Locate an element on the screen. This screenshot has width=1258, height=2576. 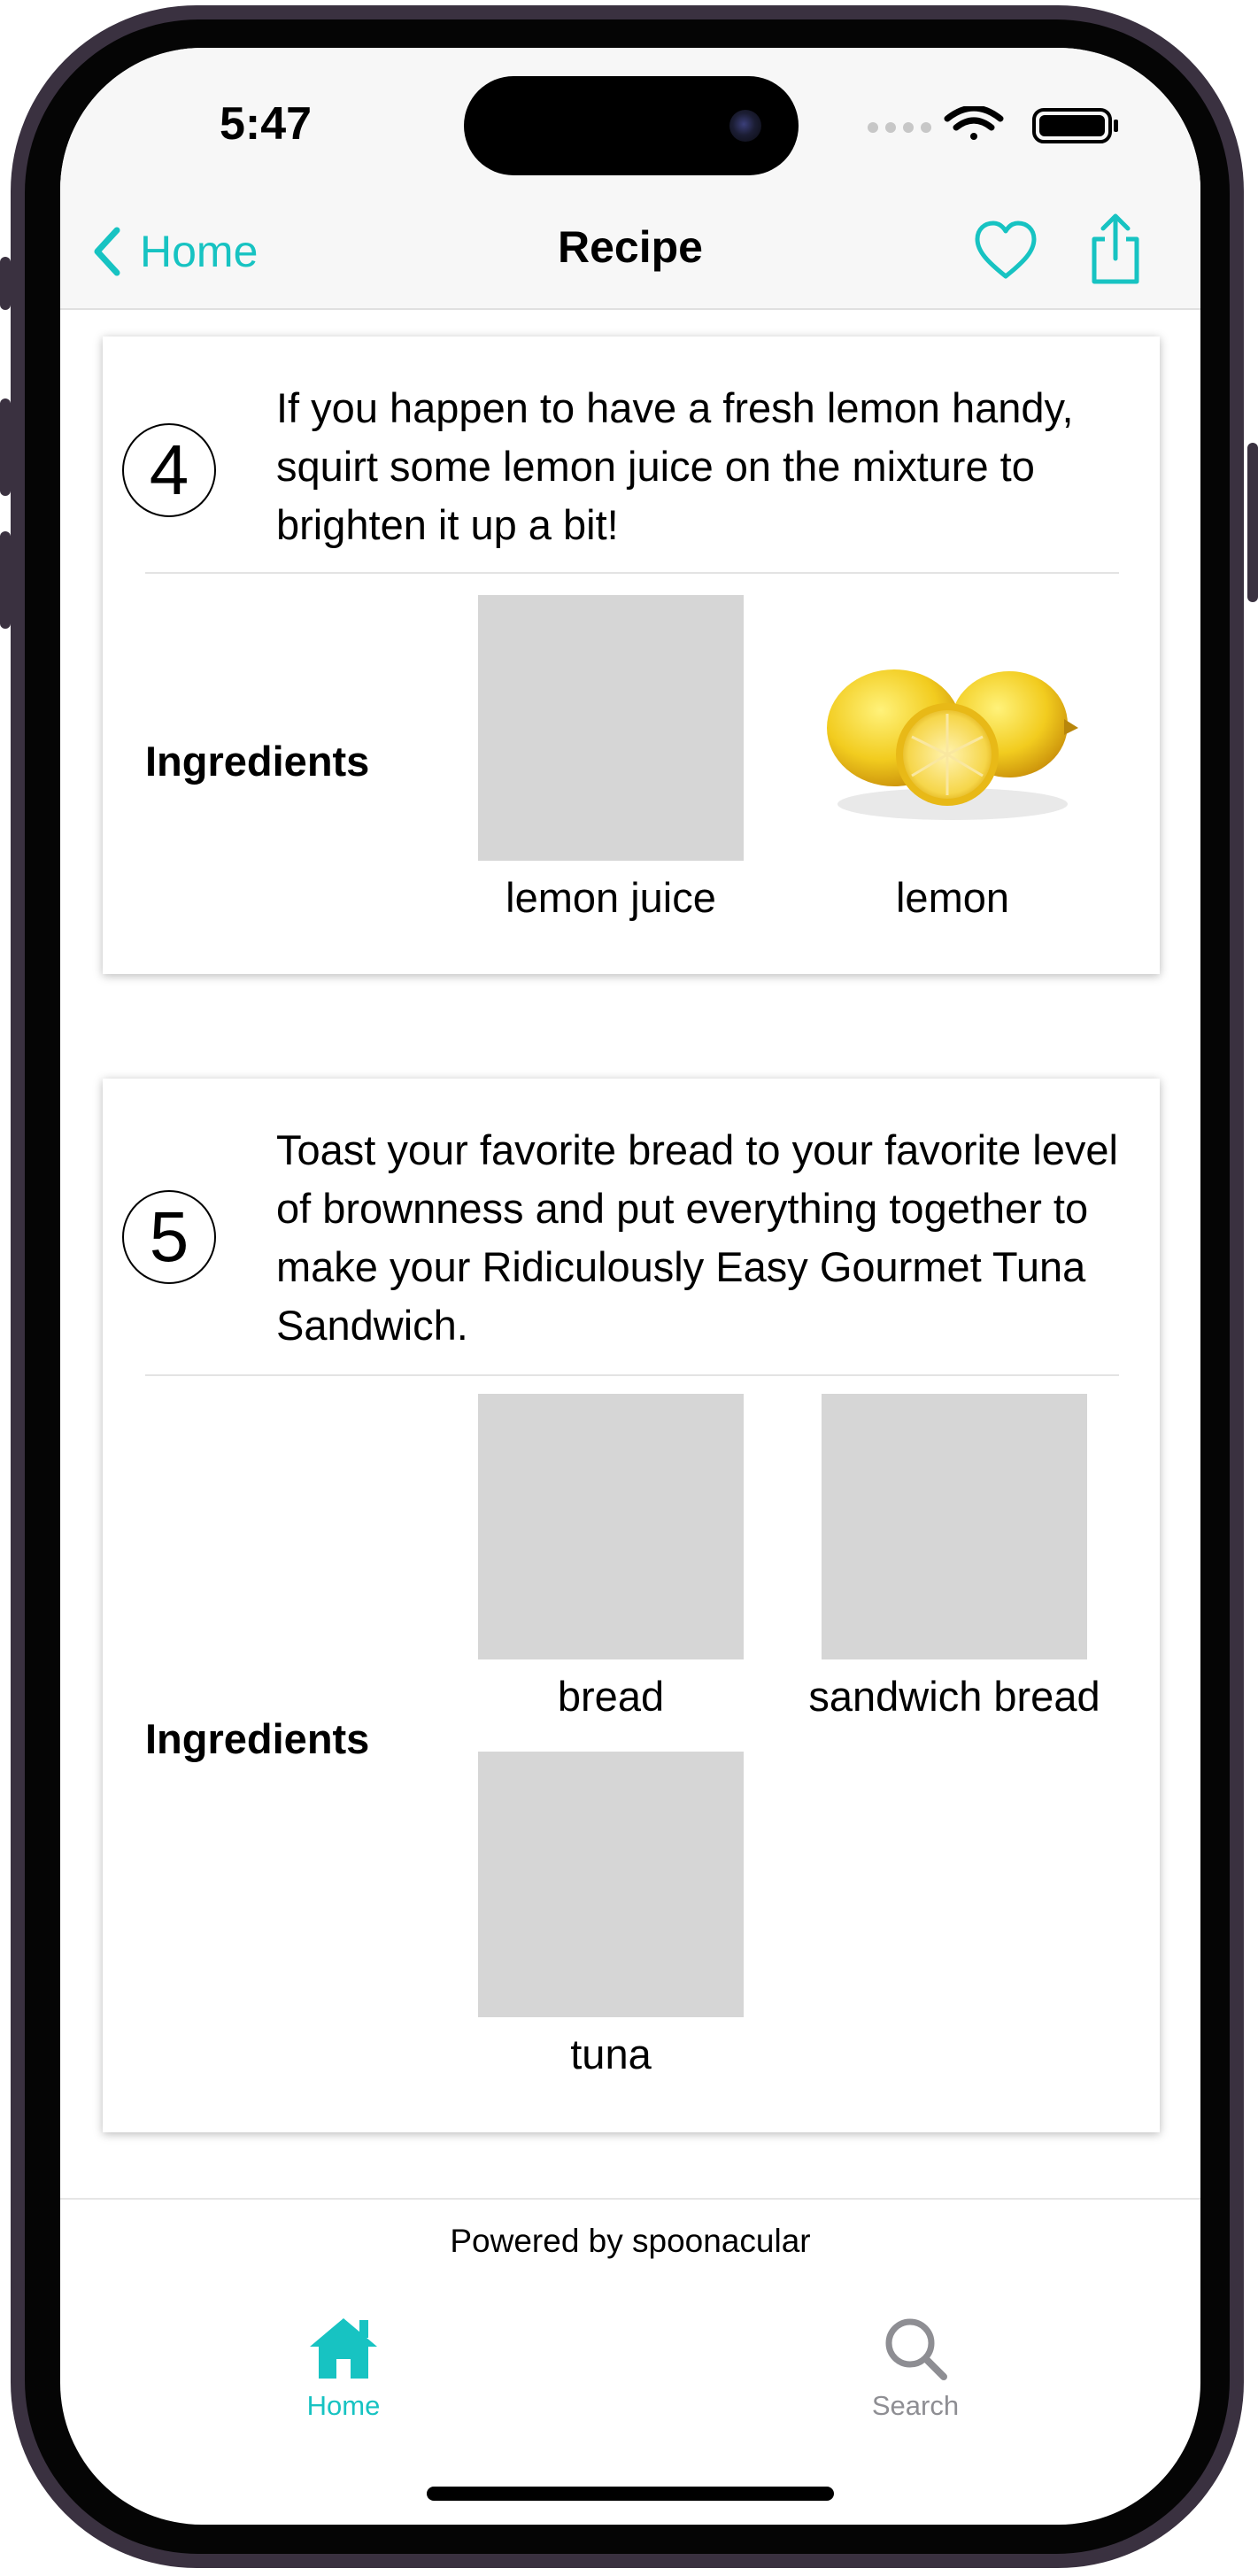
back-button-label: Home is located at coordinates (200, 251).